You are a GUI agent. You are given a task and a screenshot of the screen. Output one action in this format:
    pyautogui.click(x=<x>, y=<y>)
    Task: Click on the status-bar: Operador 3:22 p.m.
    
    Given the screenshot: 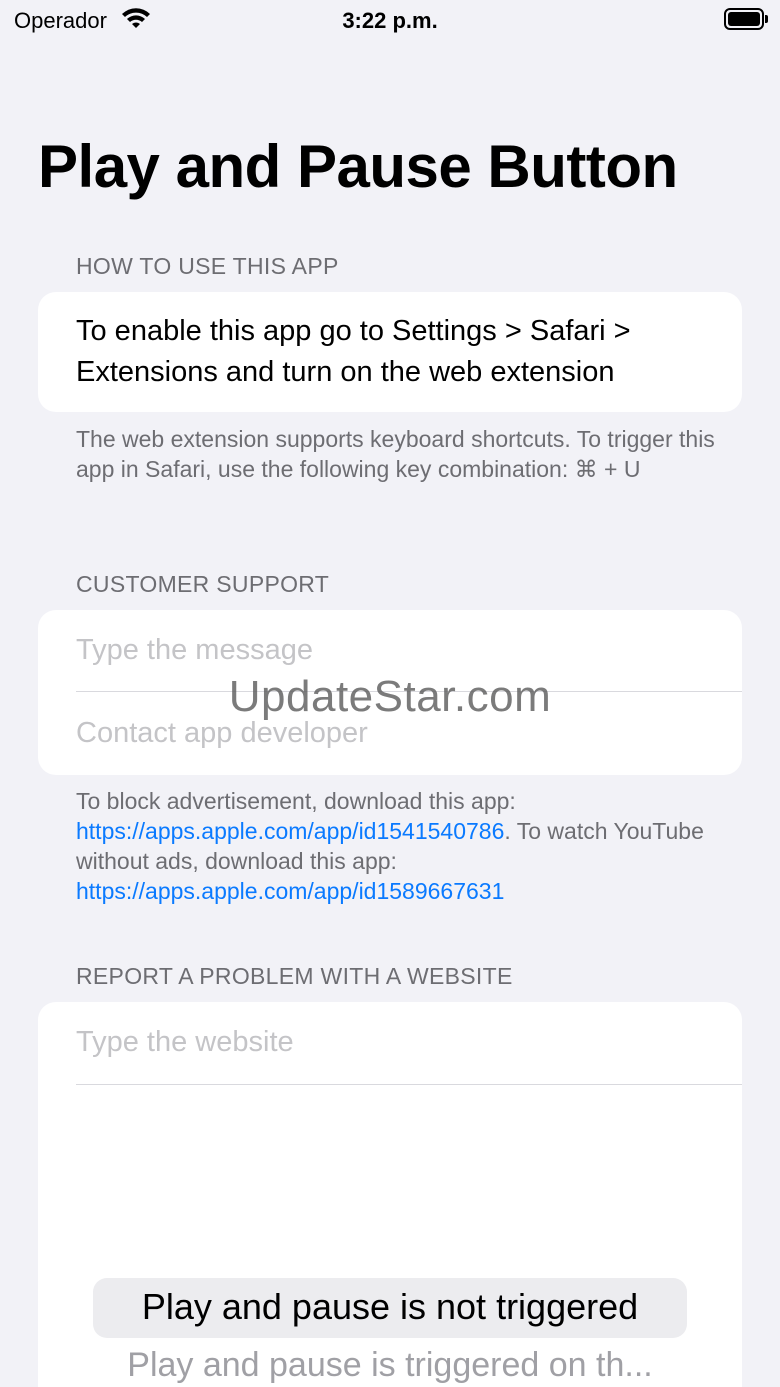 What is the action you would take?
    pyautogui.click(x=390, y=21)
    